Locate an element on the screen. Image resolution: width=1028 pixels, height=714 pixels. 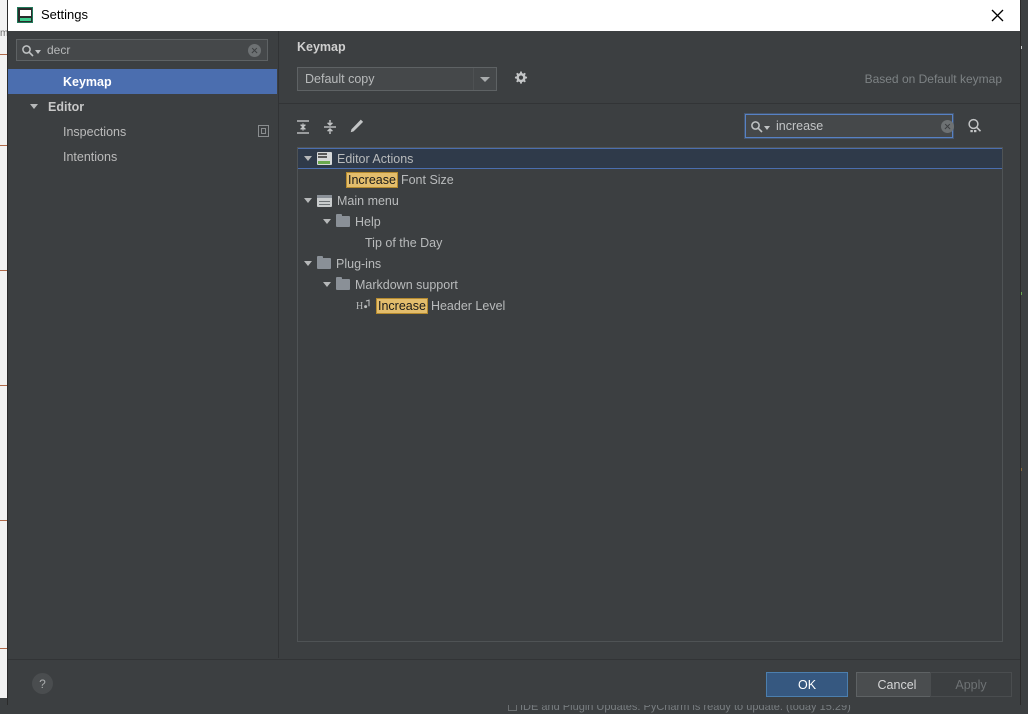
sidebar-search-field is located at coordinates (142, 50).